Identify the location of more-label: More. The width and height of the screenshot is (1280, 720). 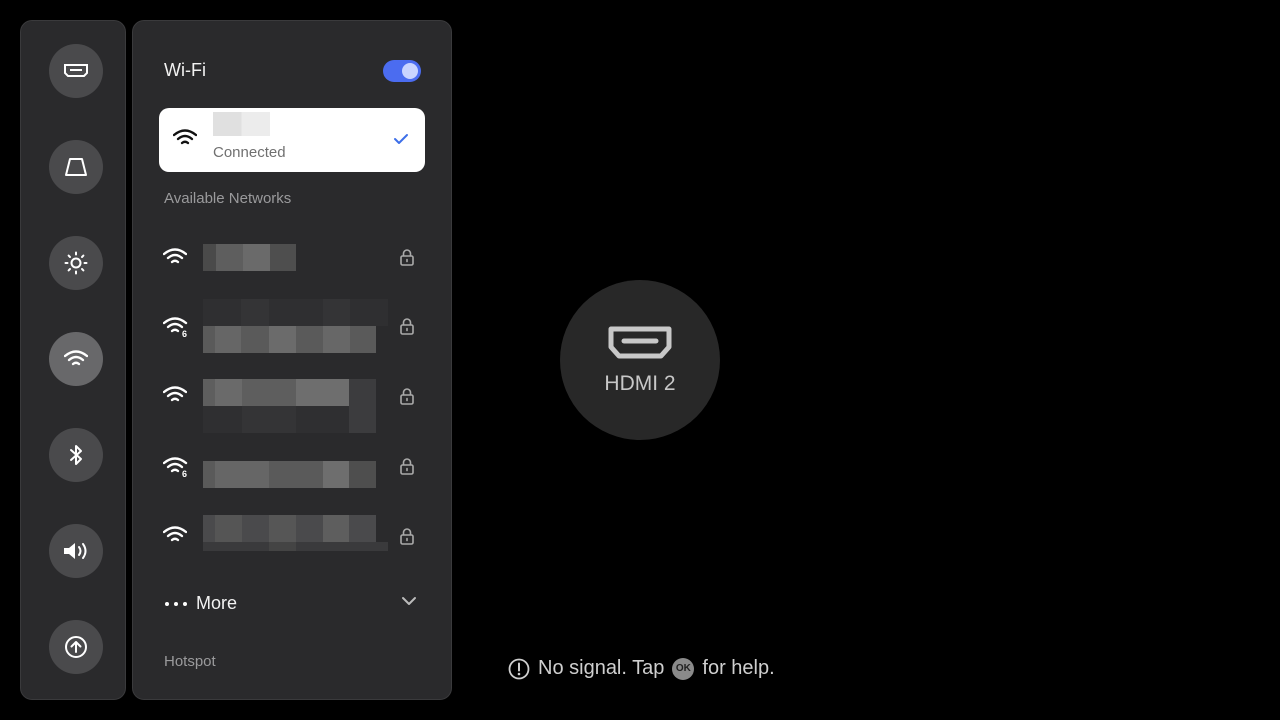
(217, 603).